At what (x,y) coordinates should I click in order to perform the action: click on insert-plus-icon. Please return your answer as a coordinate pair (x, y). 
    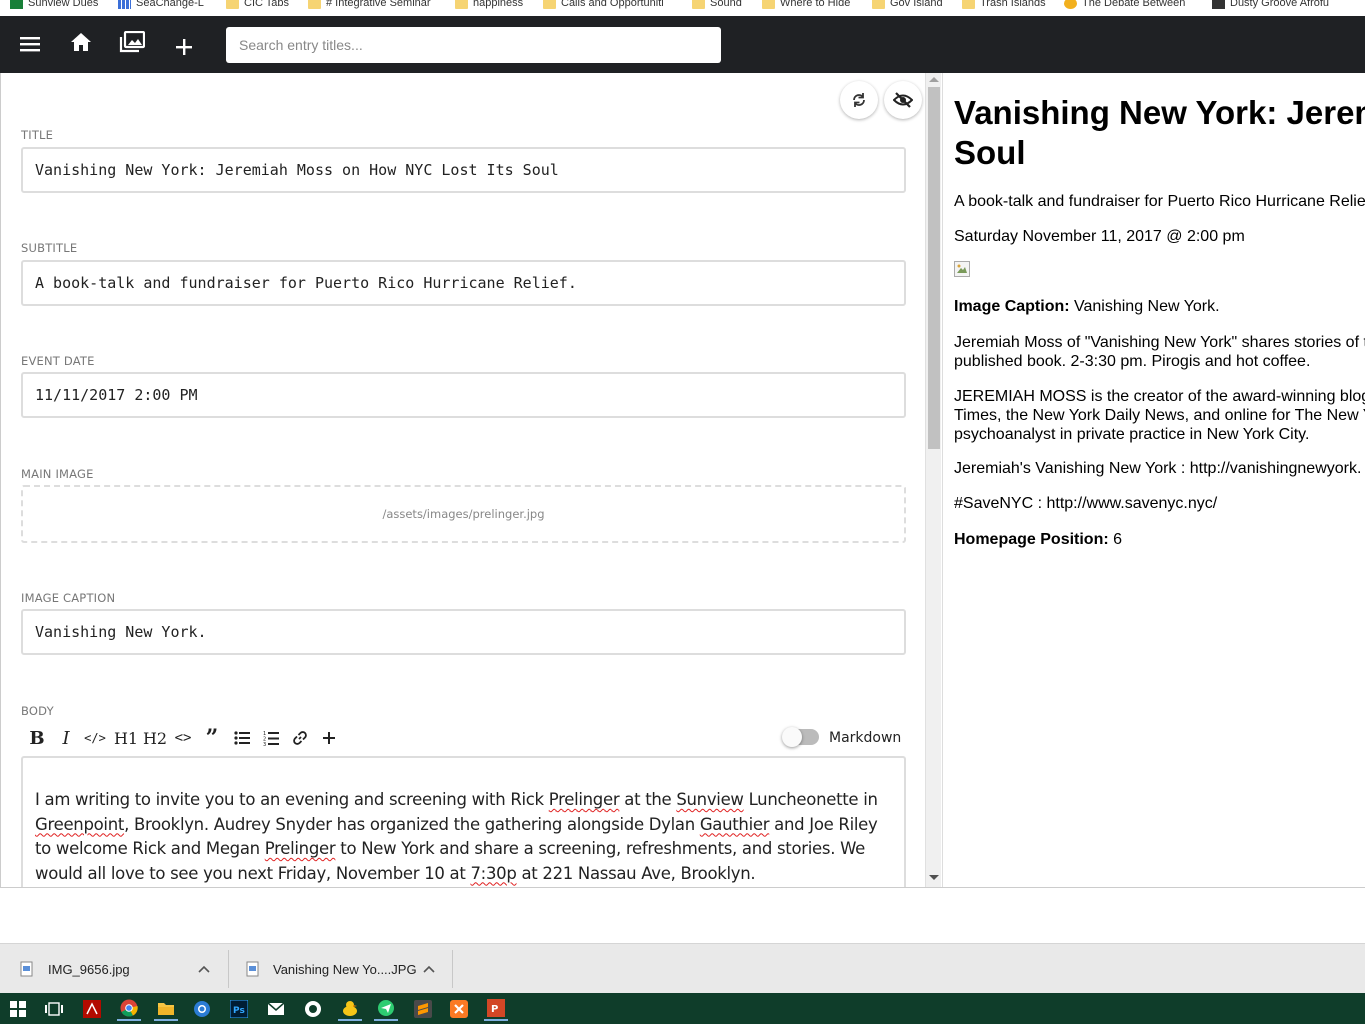
    Looking at the image, I should click on (329, 738).